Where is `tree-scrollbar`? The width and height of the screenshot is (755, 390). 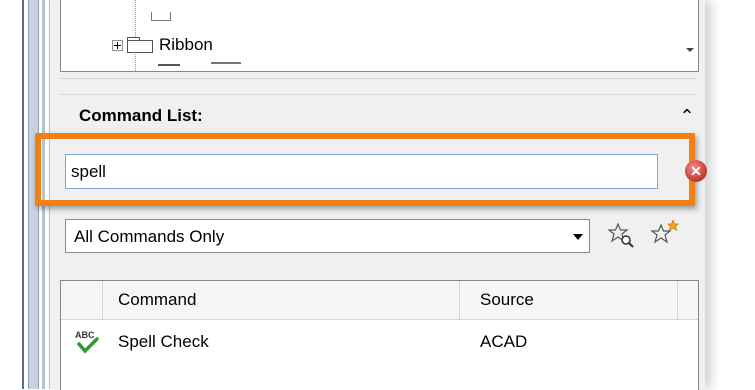
tree-scrollbar is located at coordinates (689, 35).